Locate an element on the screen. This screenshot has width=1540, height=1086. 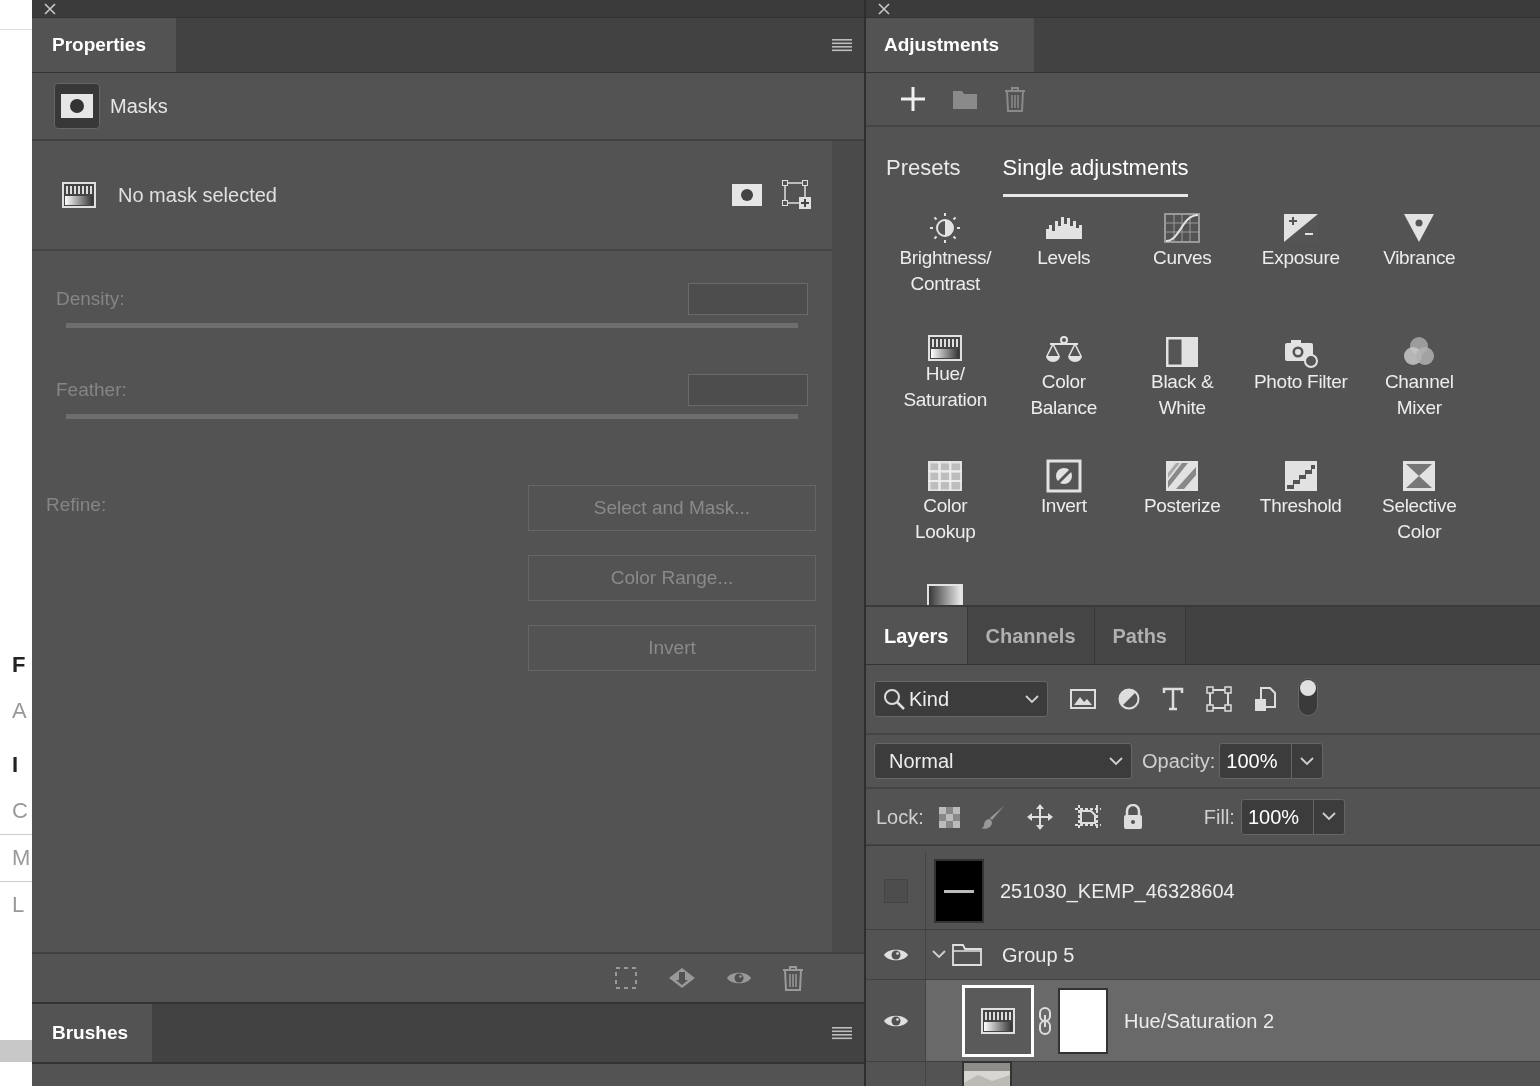
panel-tab: Properties is located at coordinates (104, 45).